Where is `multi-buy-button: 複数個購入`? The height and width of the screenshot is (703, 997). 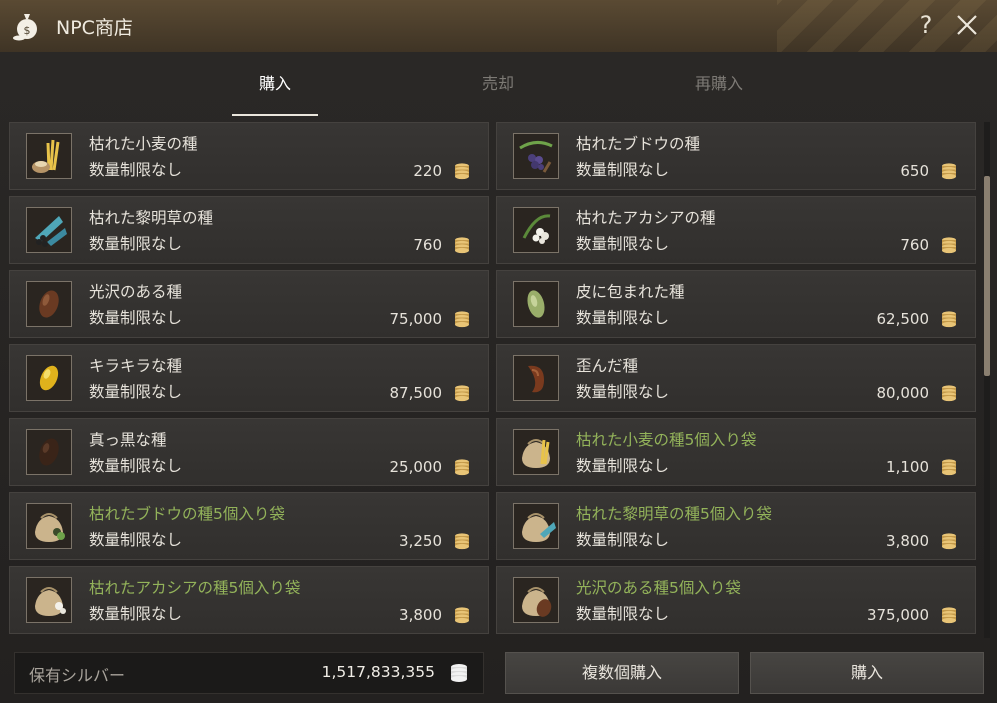
multi-buy-button: 複数個購入 is located at coordinates (622, 673).